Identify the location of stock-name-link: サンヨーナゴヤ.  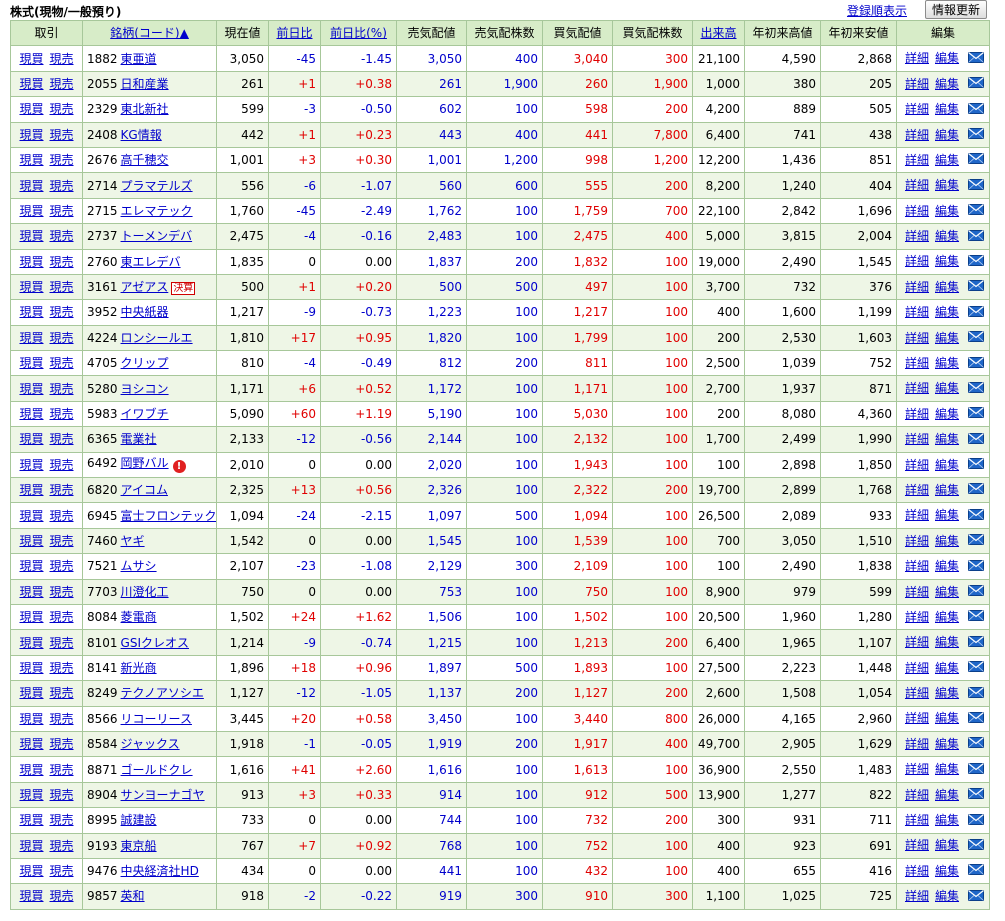
(163, 795).